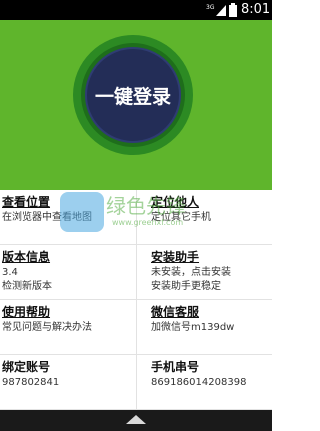 This screenshot has width=320, height=431. I want to click on grid-item-title: 版本信息, so click(26, 257).